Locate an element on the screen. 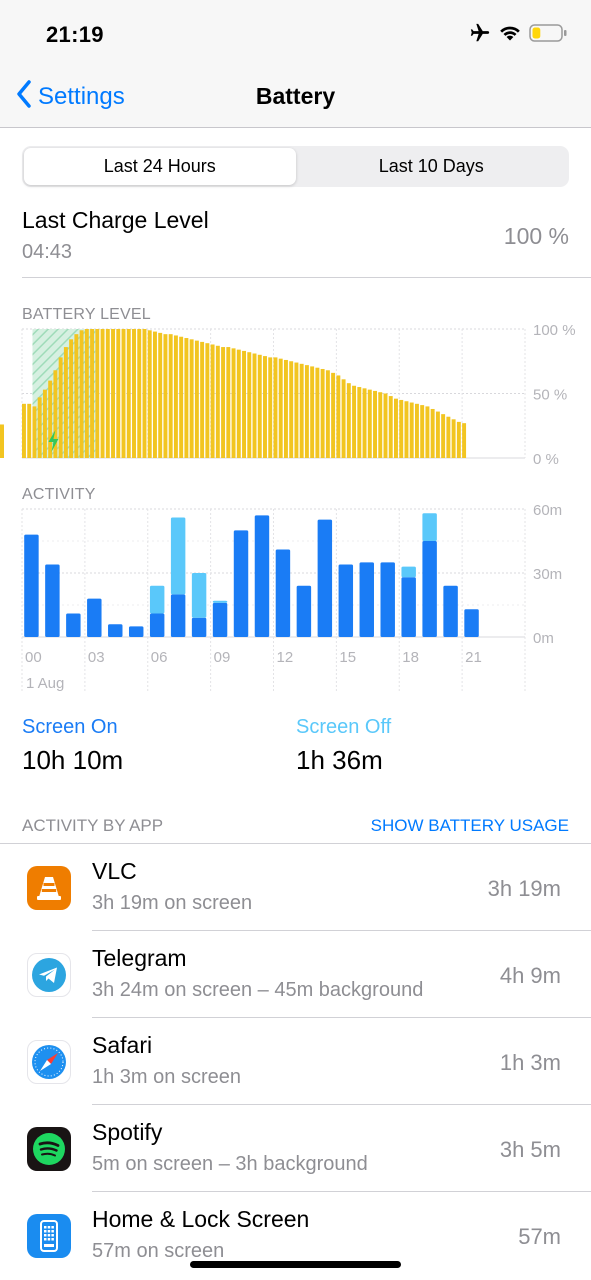 The height and width of the screenshot is (1280, 591). app-time: 3h 19m is located at coordinates (524, 888).